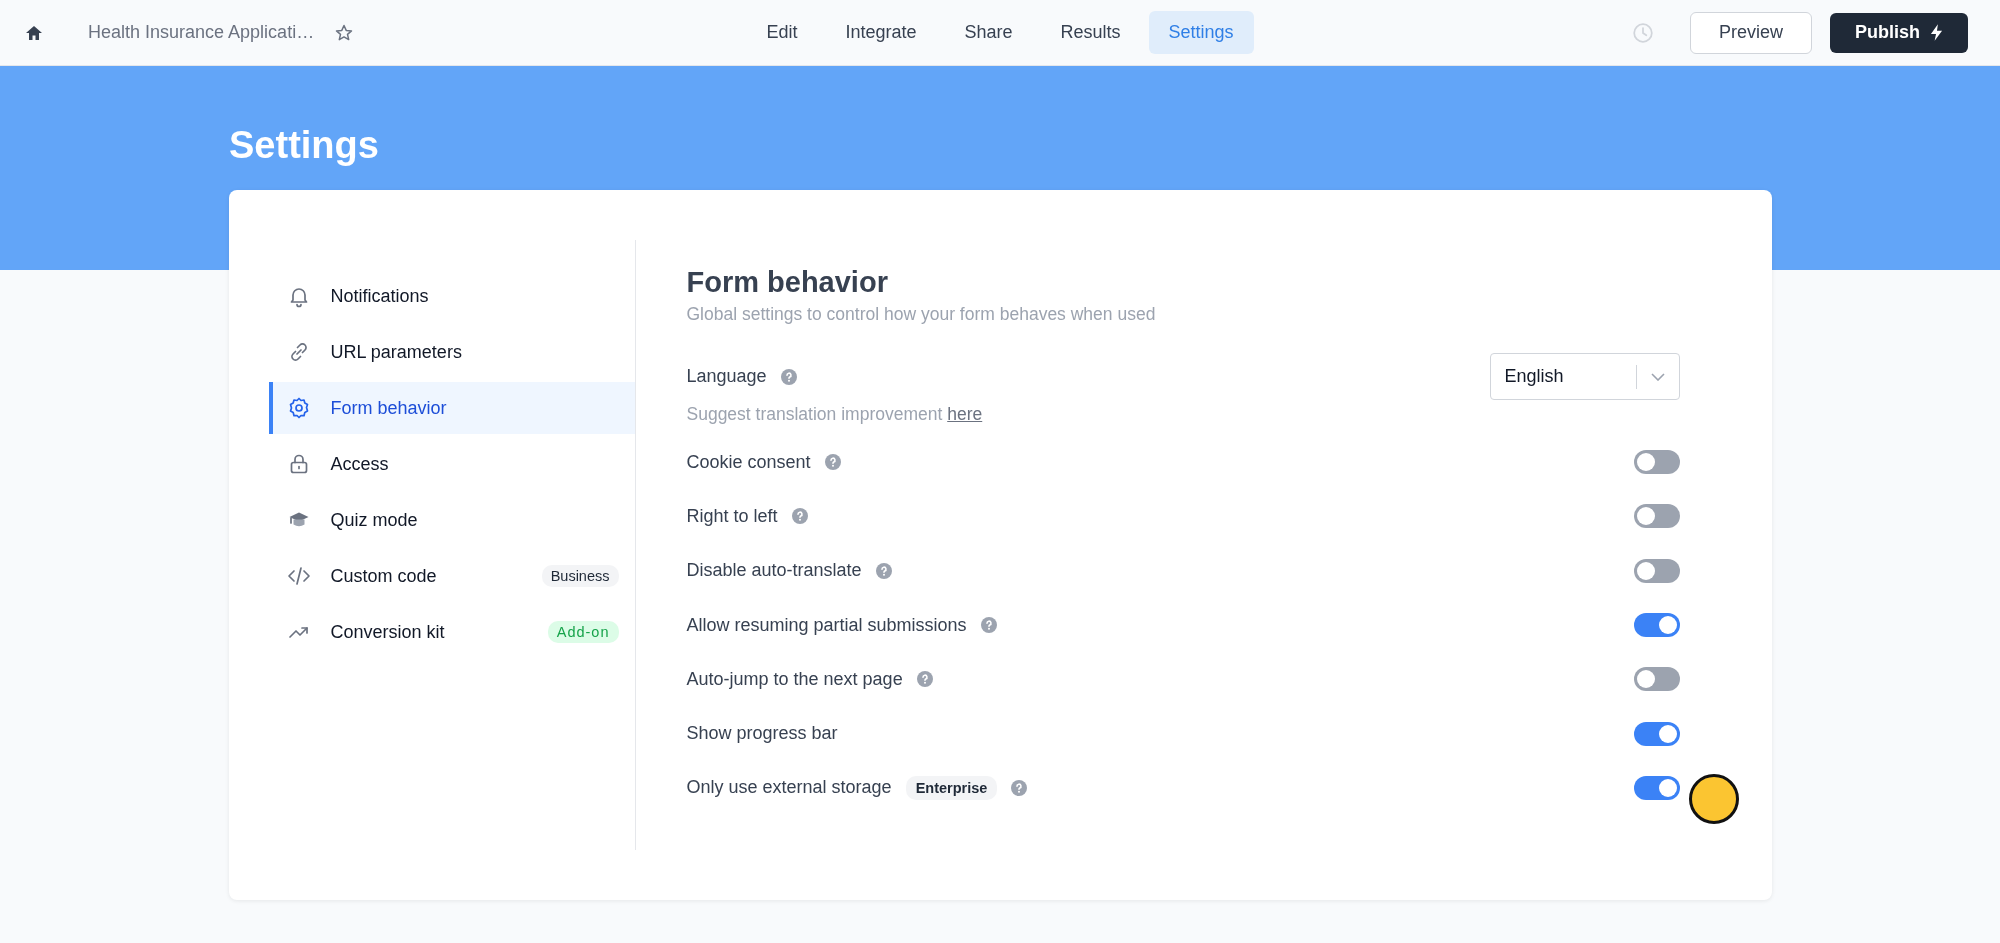  I want to click on sidebar-item: Conversion kit Add-on, so click(451, 632).